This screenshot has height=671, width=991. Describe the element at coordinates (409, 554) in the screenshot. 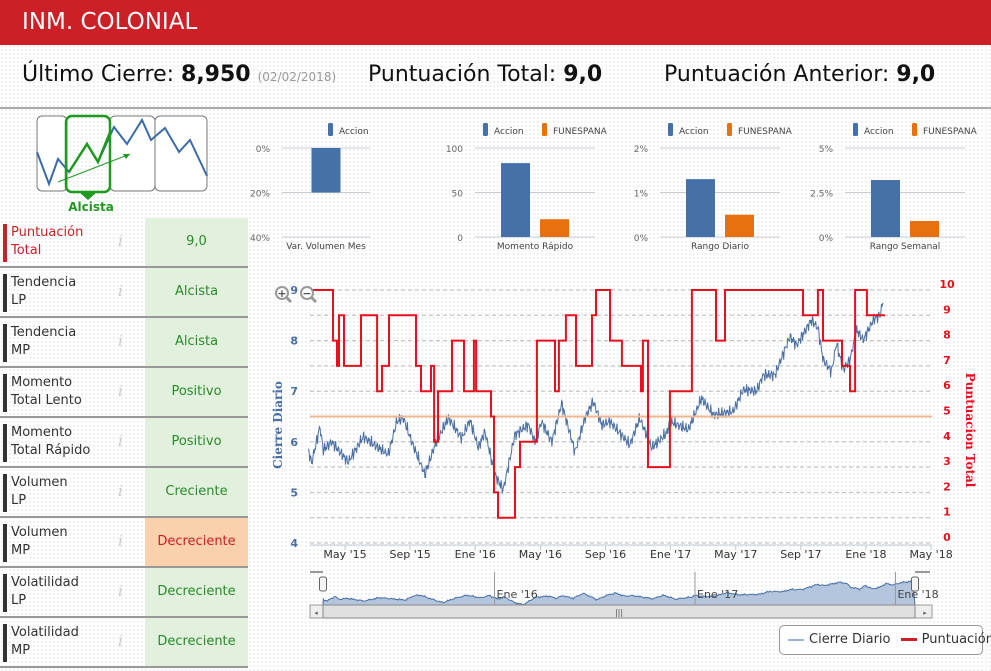

I see `x-axis-tick: Sep '15` at that location.